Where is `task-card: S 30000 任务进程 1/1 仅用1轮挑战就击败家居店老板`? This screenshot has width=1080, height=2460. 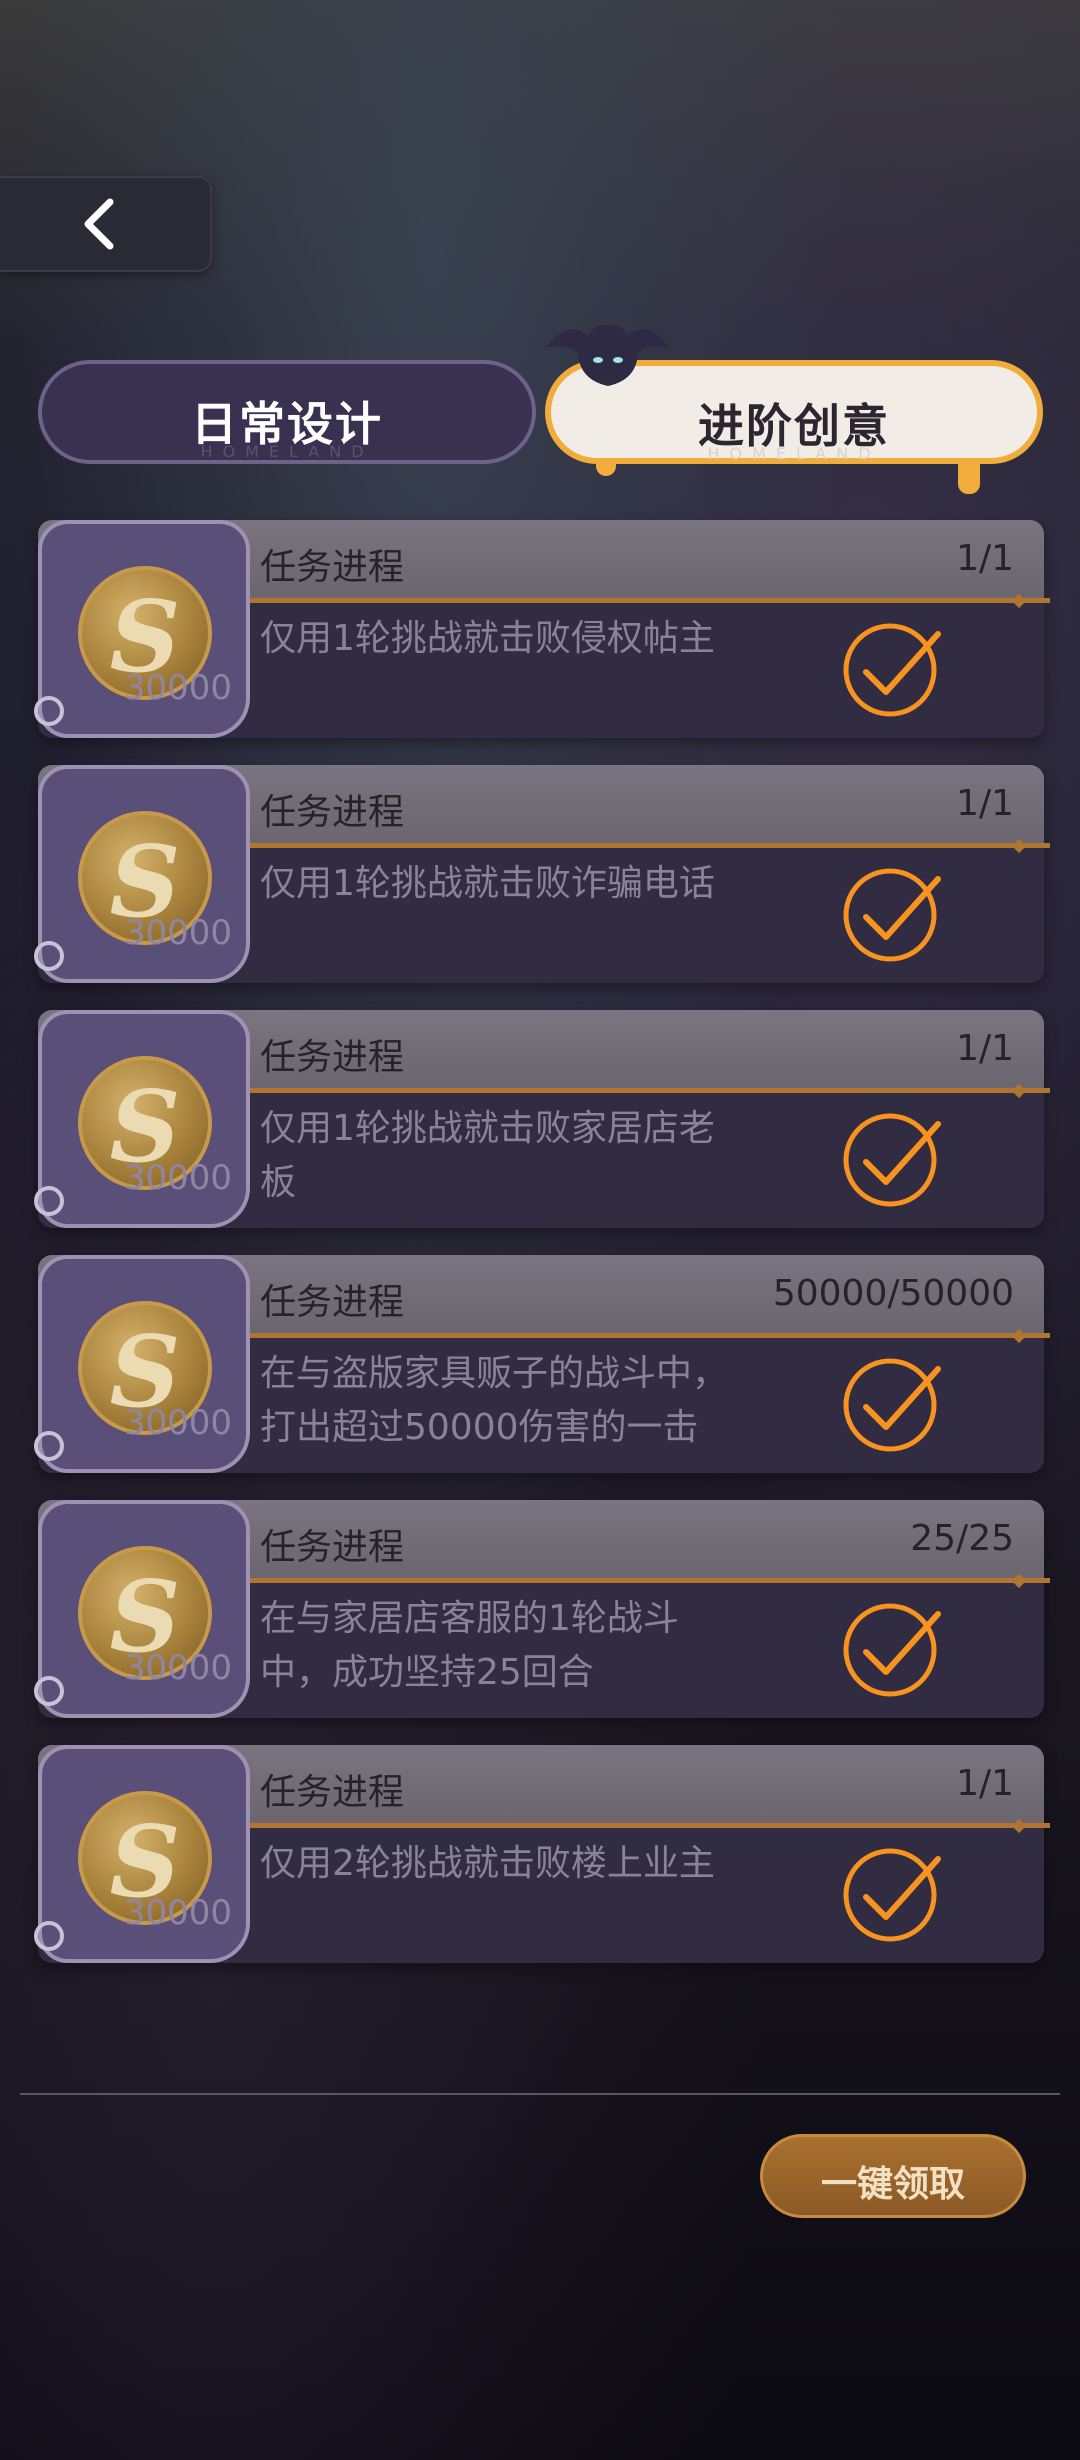
task-card: S 30000 任务进程 1/1 仅用1轮挑战就击败家居店老板 is located at coordinates (542, 1119).